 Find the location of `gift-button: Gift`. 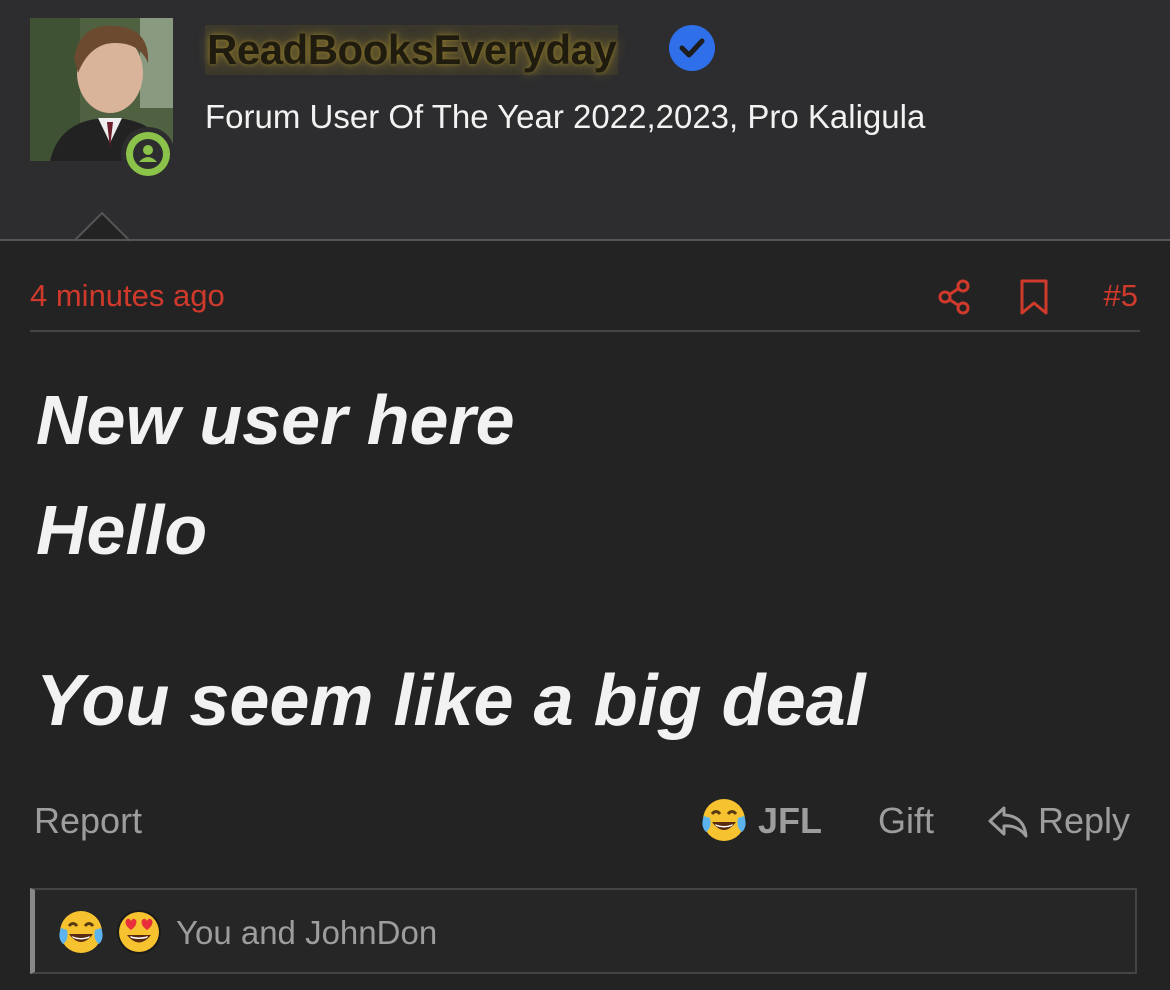

gift-button: Gift is located at coordinates (906, 821).